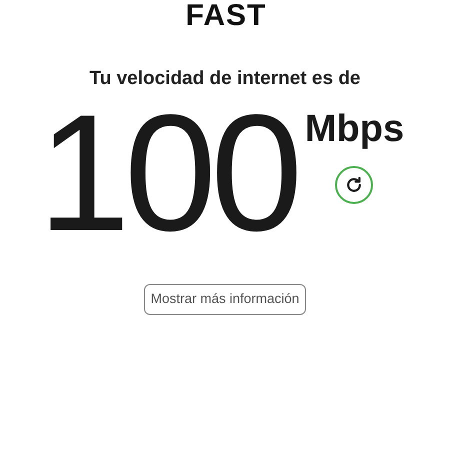 The width and height of the screenshot is (450, 450). Describe the element at coordinates (225, 299) in the screenshot. I see `more-info-button: Mostrar más información` at that location.